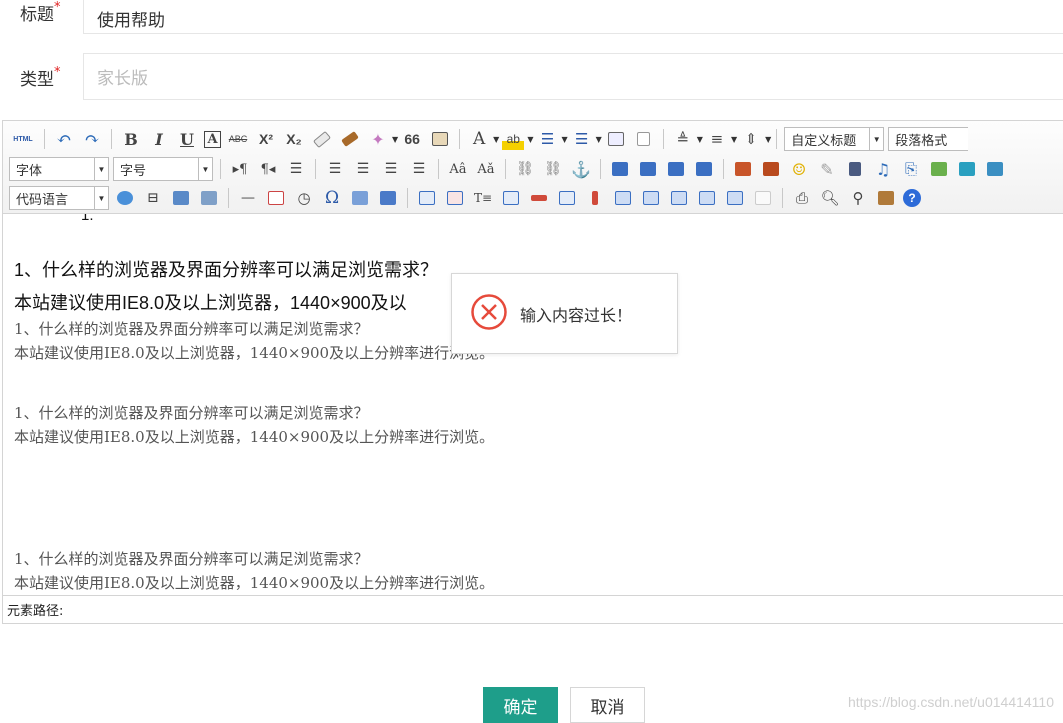  What do you see at coordinates (378, 139) in the screenshot?
I see `magic-wand-icon: ✦` at bounding box center [378, 139].